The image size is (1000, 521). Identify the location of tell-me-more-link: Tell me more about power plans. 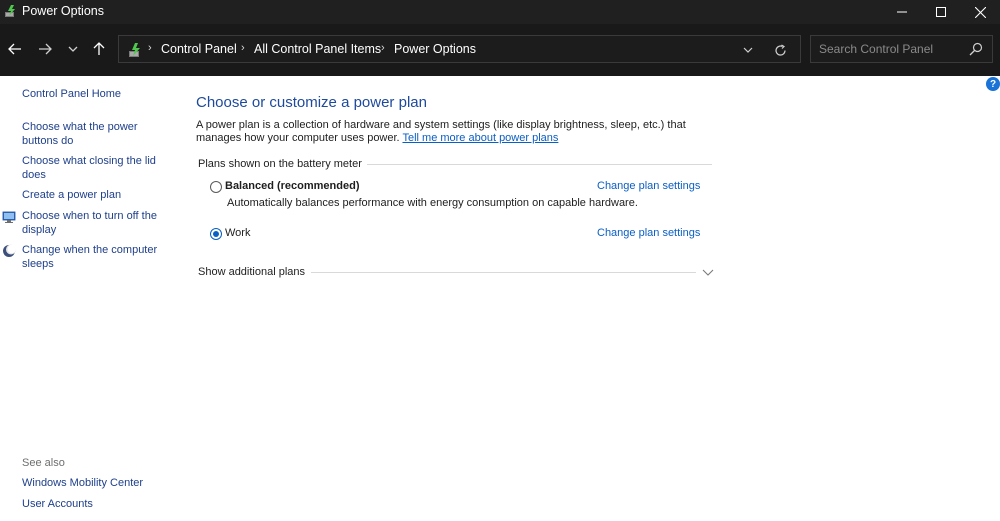
(480, 138).